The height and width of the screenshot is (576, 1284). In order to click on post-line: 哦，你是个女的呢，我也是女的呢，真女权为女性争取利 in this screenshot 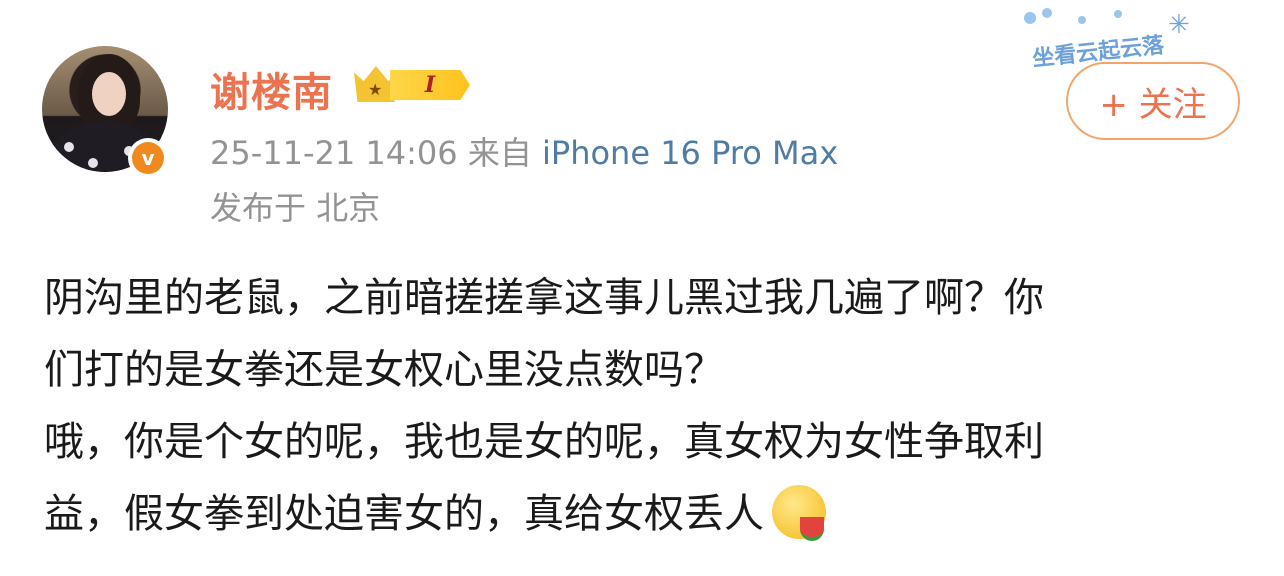, I will do `click(544, 442)`.